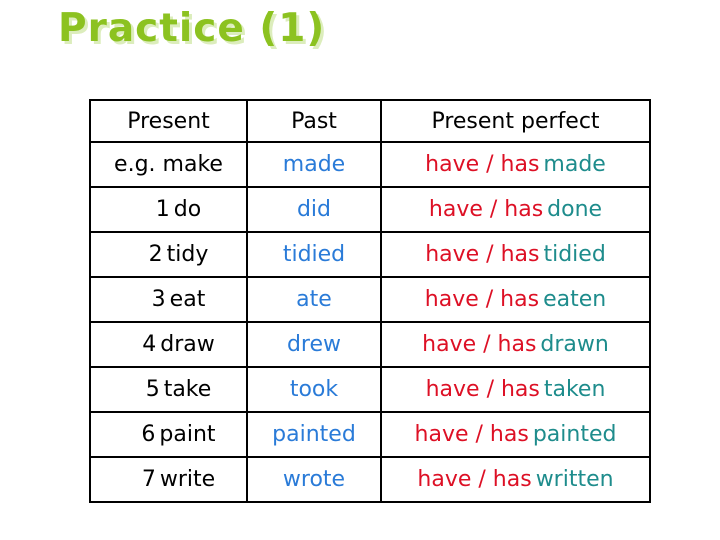 This screenshot has width=720, height=540. I want to click on past-participle: eaten, so click(575, 299).